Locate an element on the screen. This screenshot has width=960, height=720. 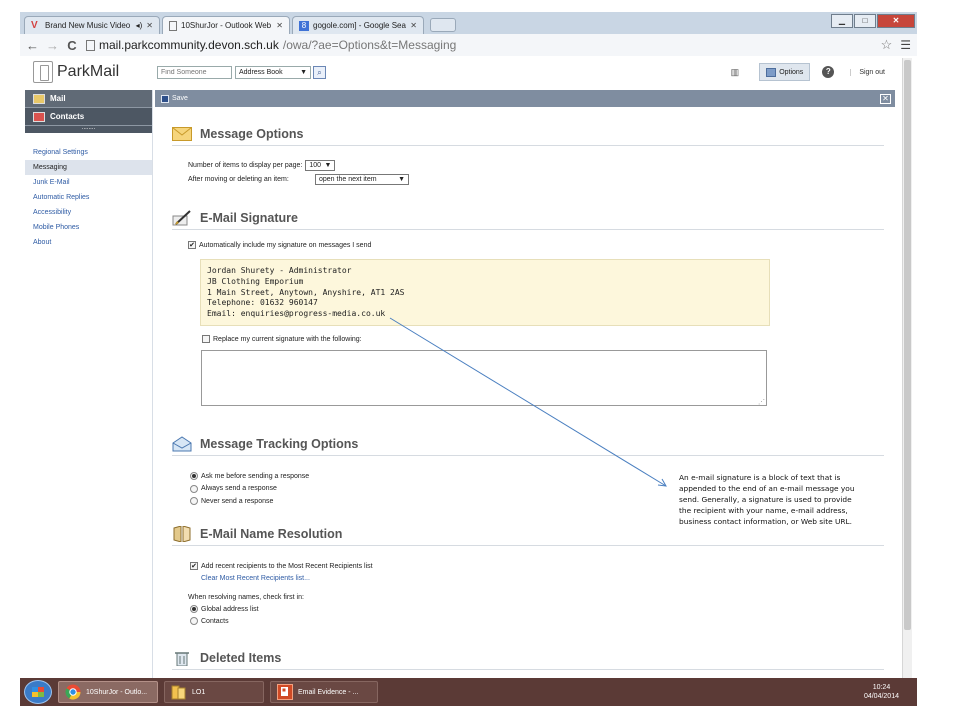
scrollbar-thumb is located at coordinates (907, 345).